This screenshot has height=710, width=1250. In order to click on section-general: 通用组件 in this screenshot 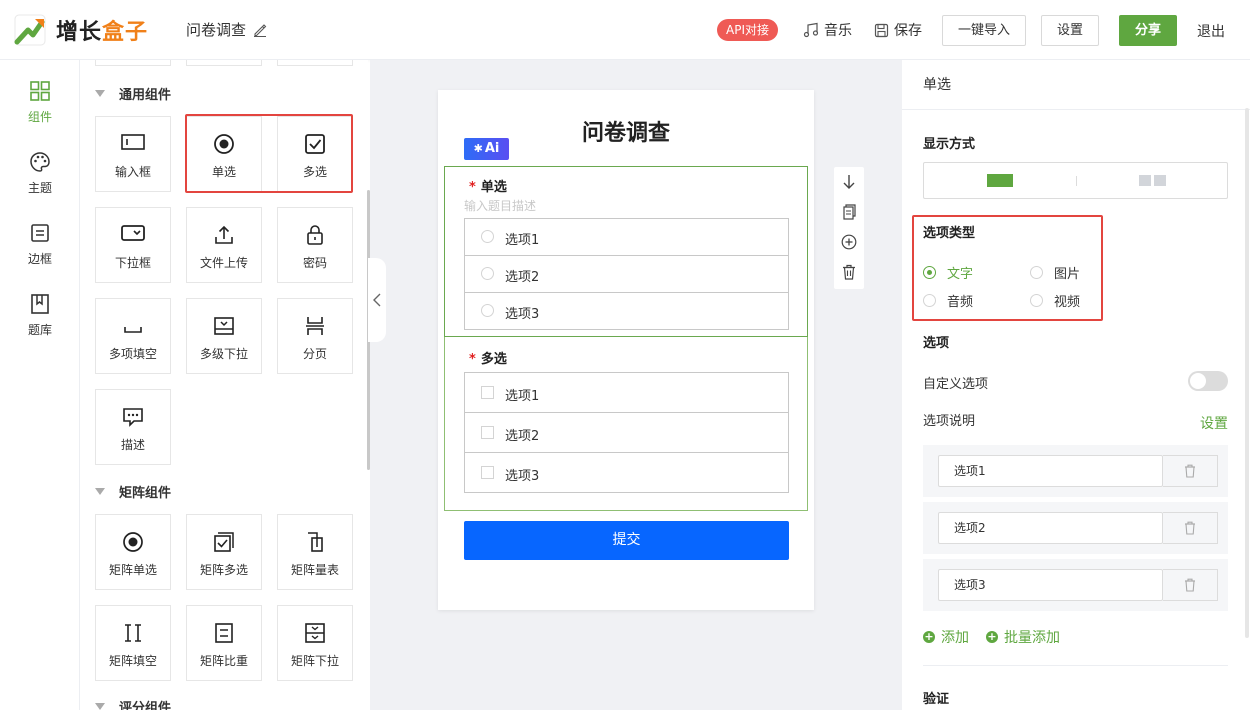, I will do `click(133, 93)`.